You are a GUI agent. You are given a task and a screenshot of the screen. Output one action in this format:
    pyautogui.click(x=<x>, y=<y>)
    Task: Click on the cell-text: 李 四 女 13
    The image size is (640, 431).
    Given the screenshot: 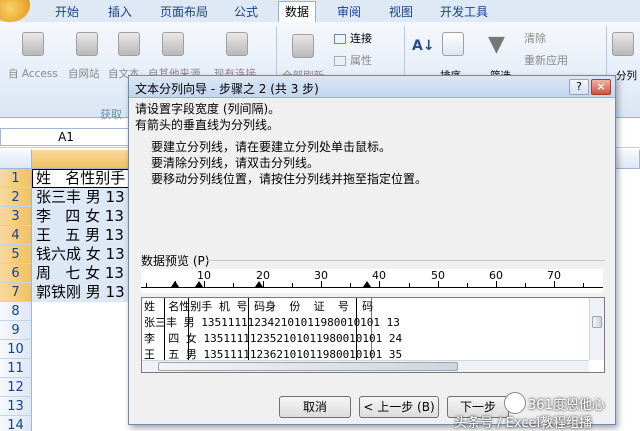 What is the action you would take?
    pyautogui.click(x=80, y=216)
    